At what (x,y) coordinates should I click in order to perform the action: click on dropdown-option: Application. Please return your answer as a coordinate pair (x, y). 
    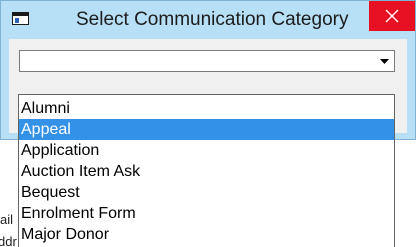
    Looking at the image, I should click on (206, 150).